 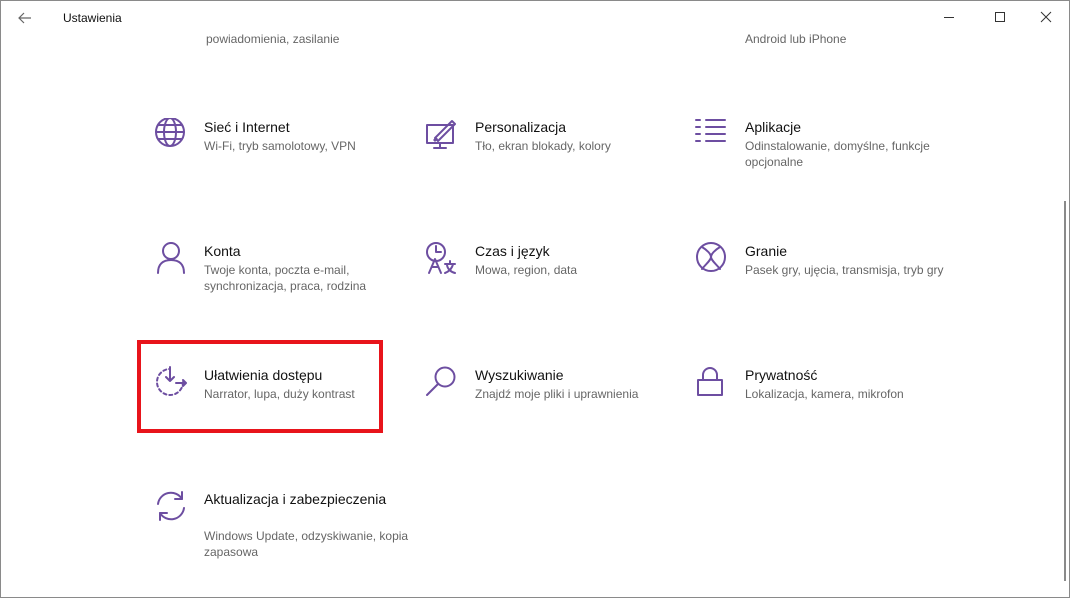 I want to click on minimize-button, so click(x=949, y=17).